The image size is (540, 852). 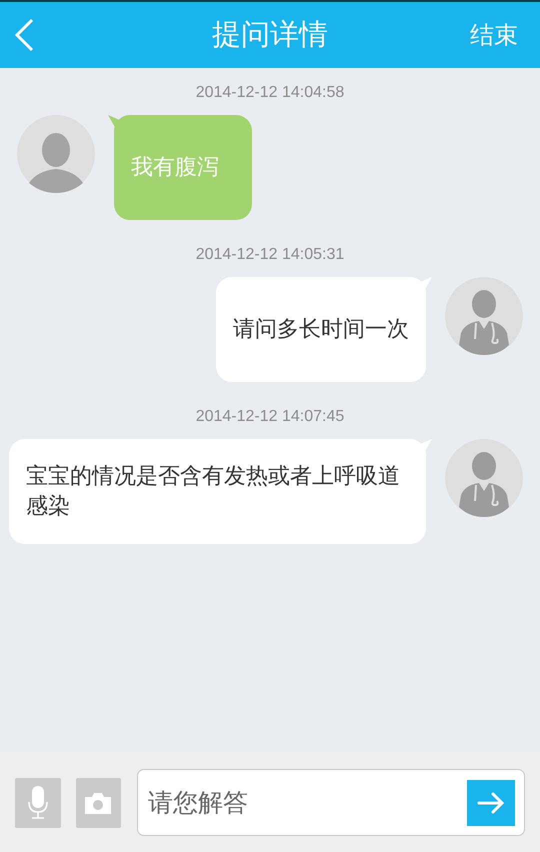 I want to click on microphone-icon, so click(x=38, y=803).